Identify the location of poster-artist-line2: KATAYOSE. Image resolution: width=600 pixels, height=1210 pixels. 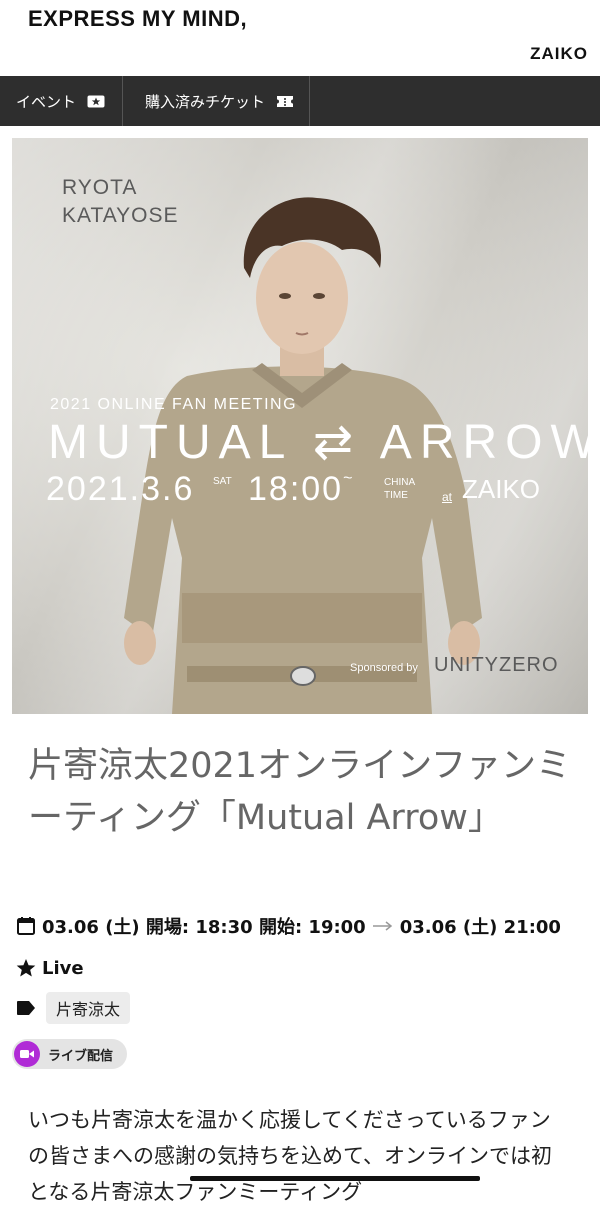
(120, 215).